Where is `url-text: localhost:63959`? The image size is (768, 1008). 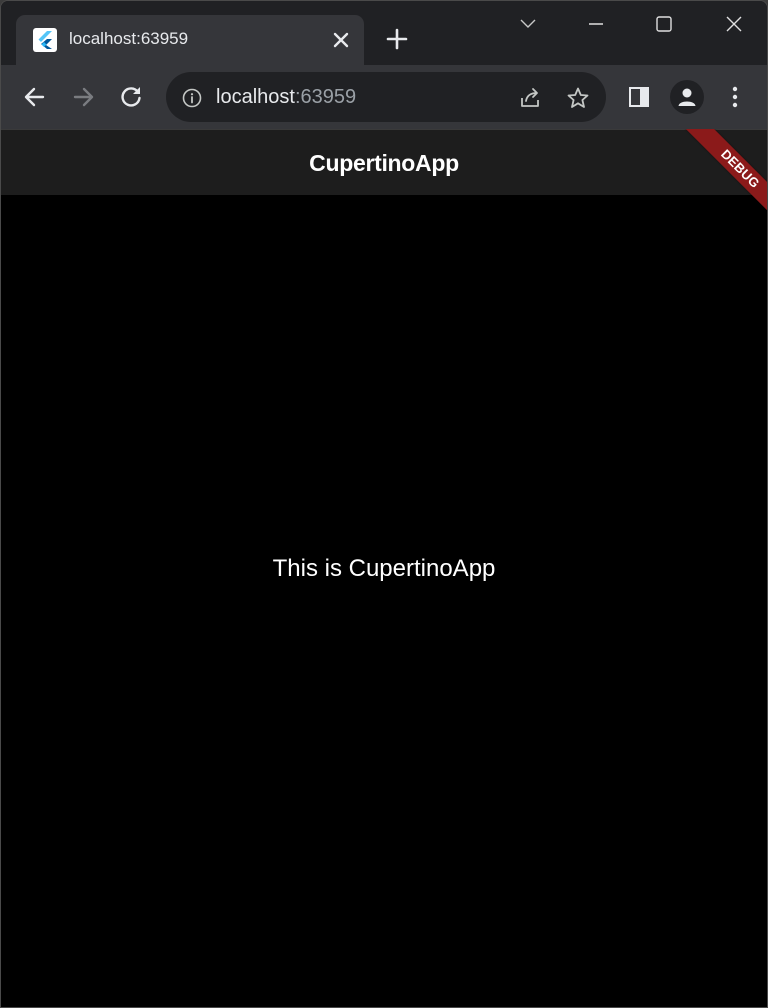
url-text: localhost:63959 is located at coordinates (286, 97).